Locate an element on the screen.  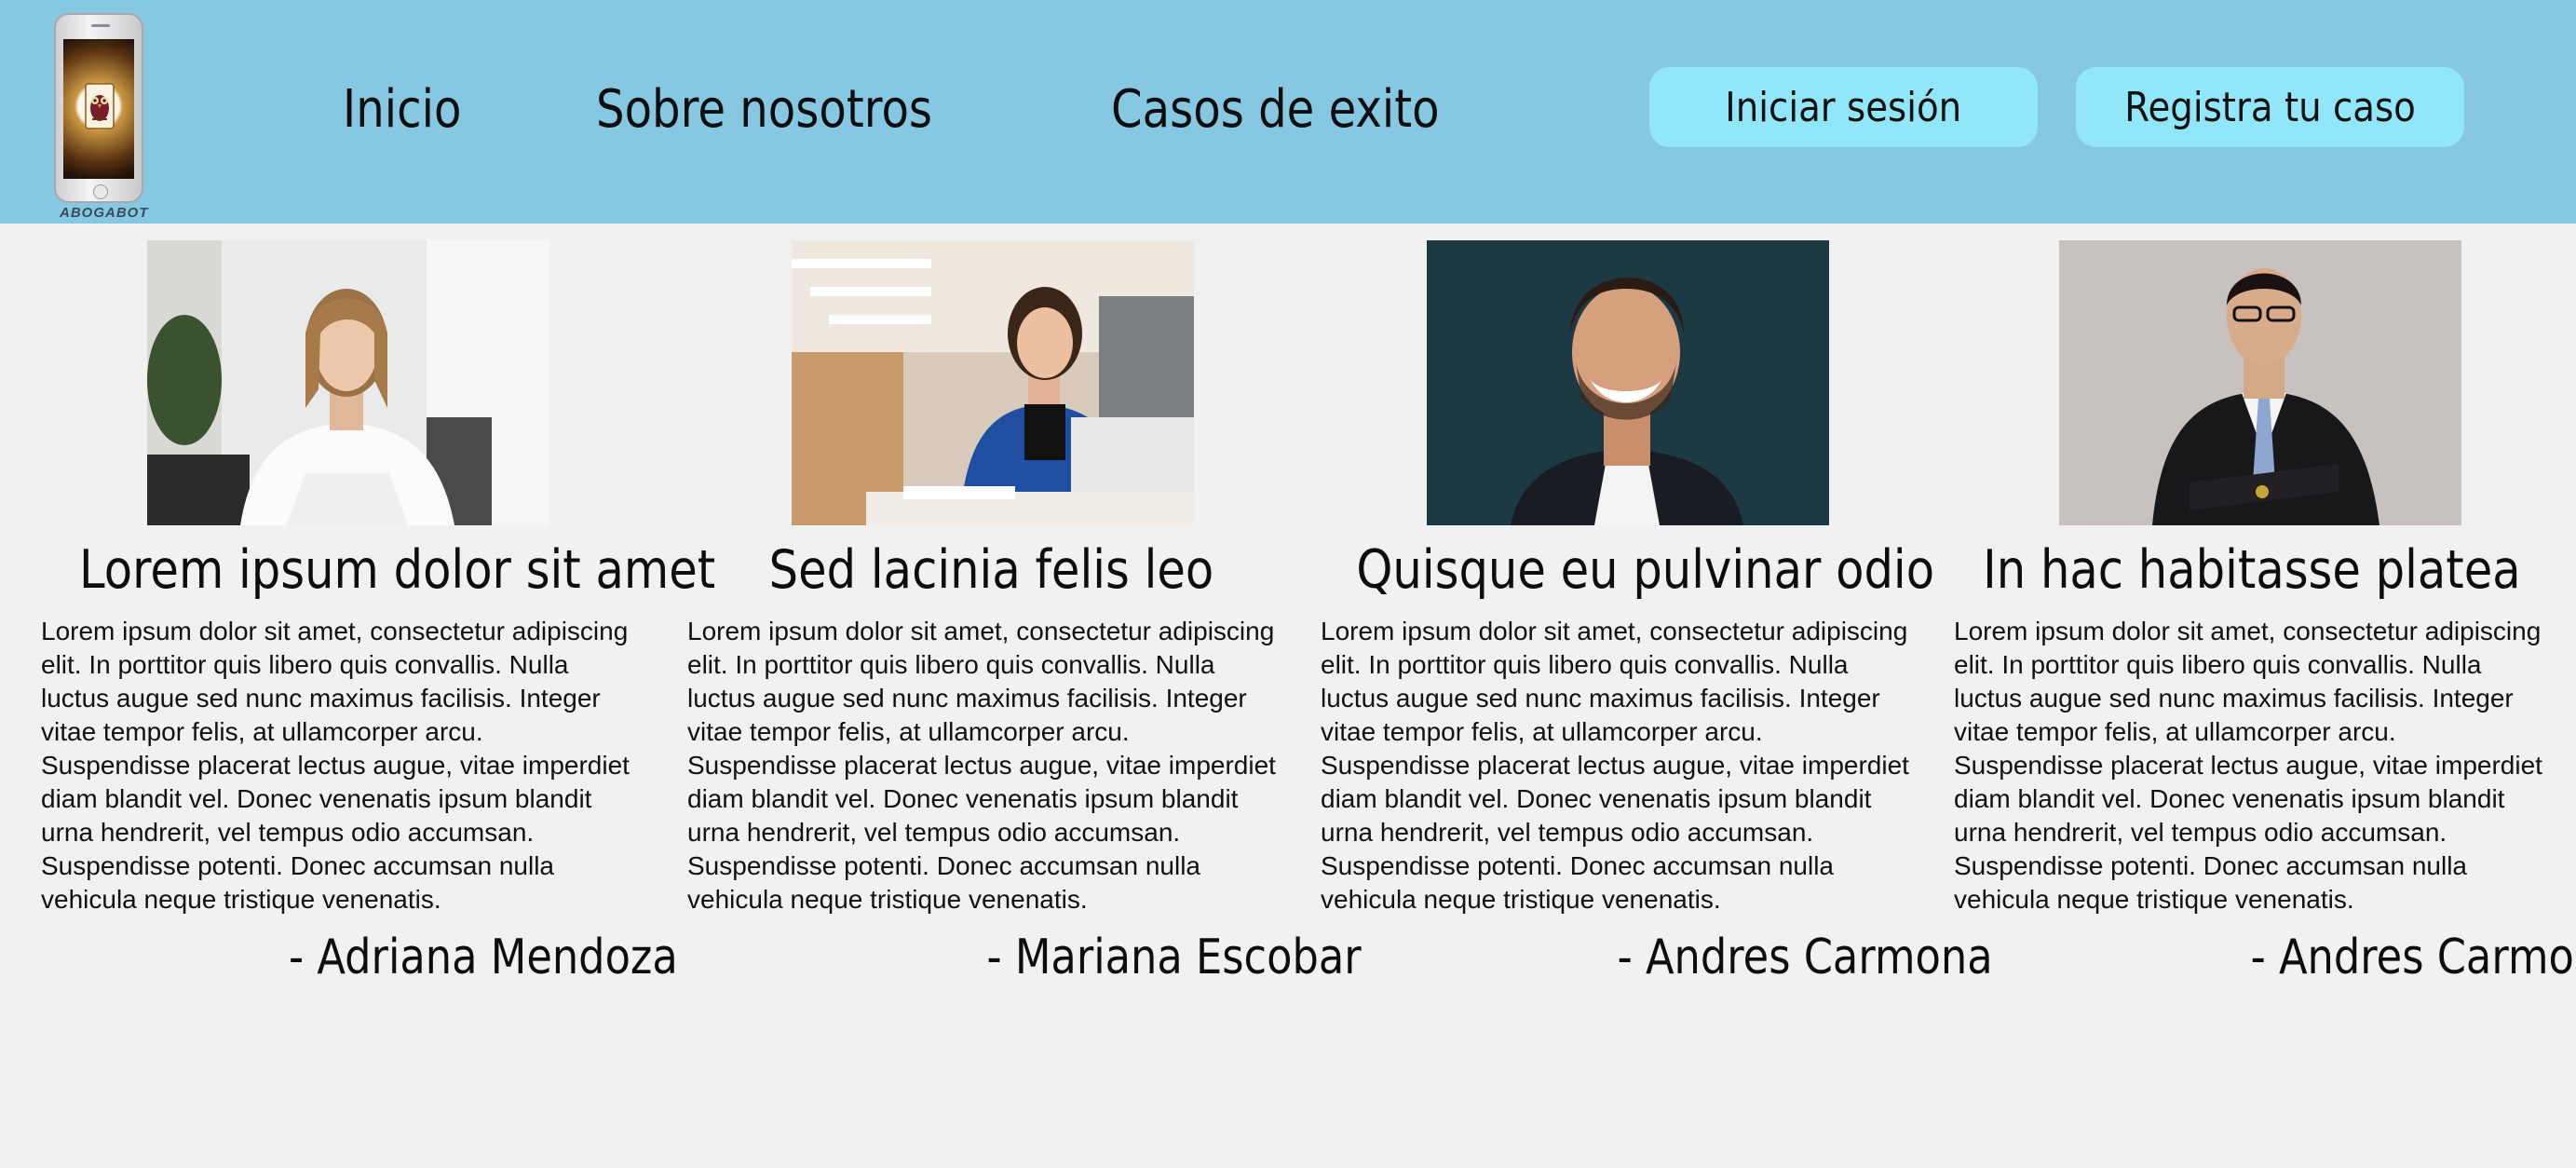
nav-sobre-nosotros: Sobre nosotros is located at coordinates (764, 110).